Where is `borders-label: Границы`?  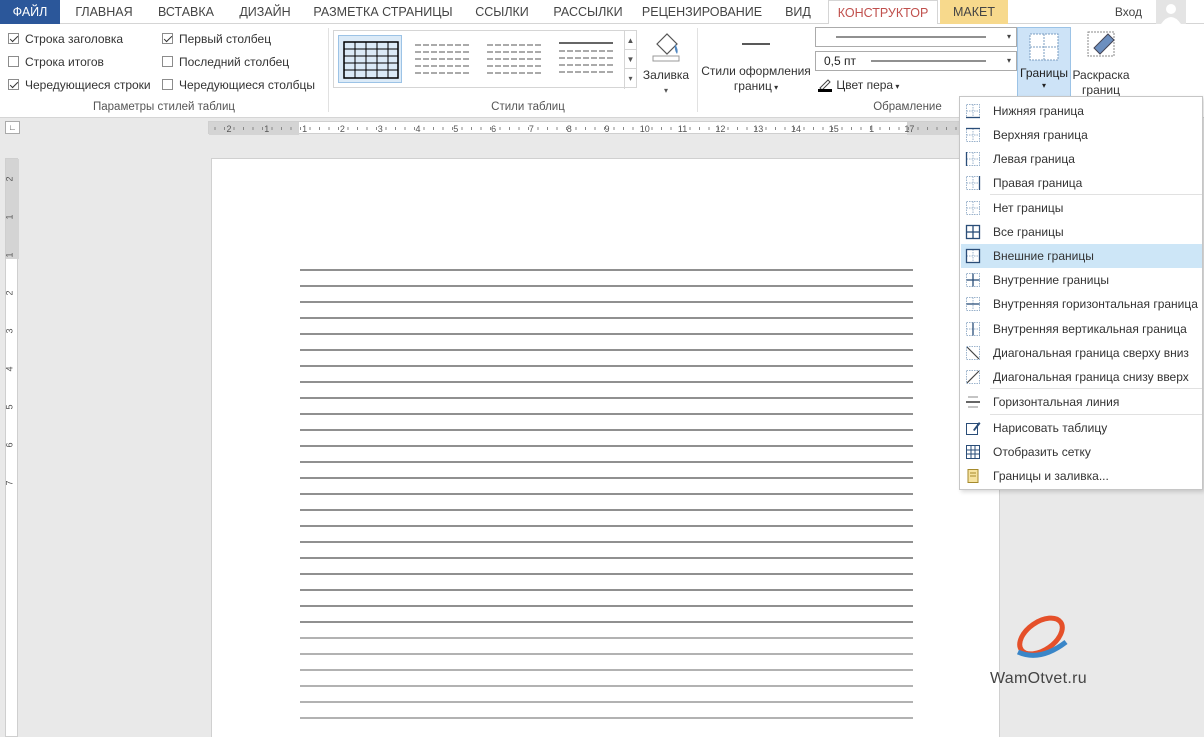
borders-label: Границы is located at coordinates (1044, 73).